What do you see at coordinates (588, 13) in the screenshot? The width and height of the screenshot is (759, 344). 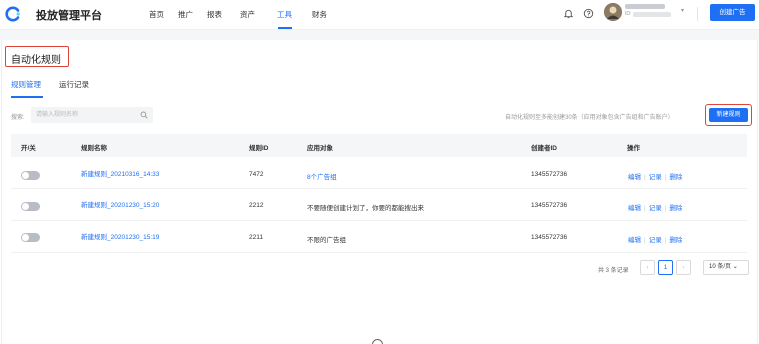 I see `help-icon` at bounding box center [588, 13].